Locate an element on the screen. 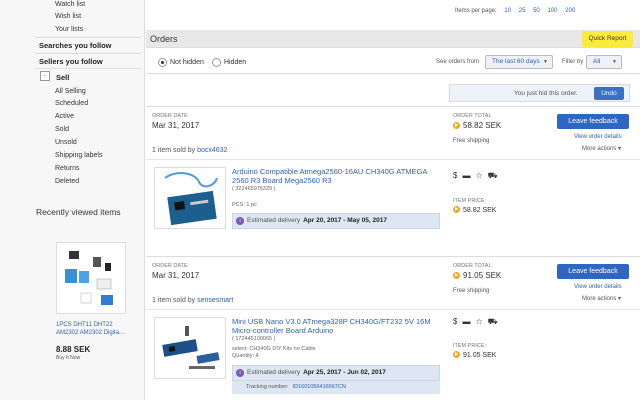 This screenshot has width=640, height=400. order-total-label: ORDER TOTAL is located at coordinates (472, 116).